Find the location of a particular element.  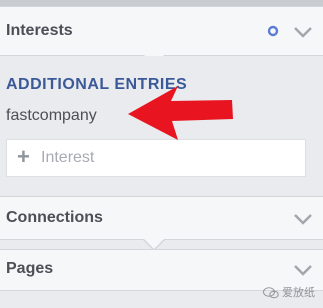

wechat-watermark: 爱放纸 is located at coordinates (288, 292).